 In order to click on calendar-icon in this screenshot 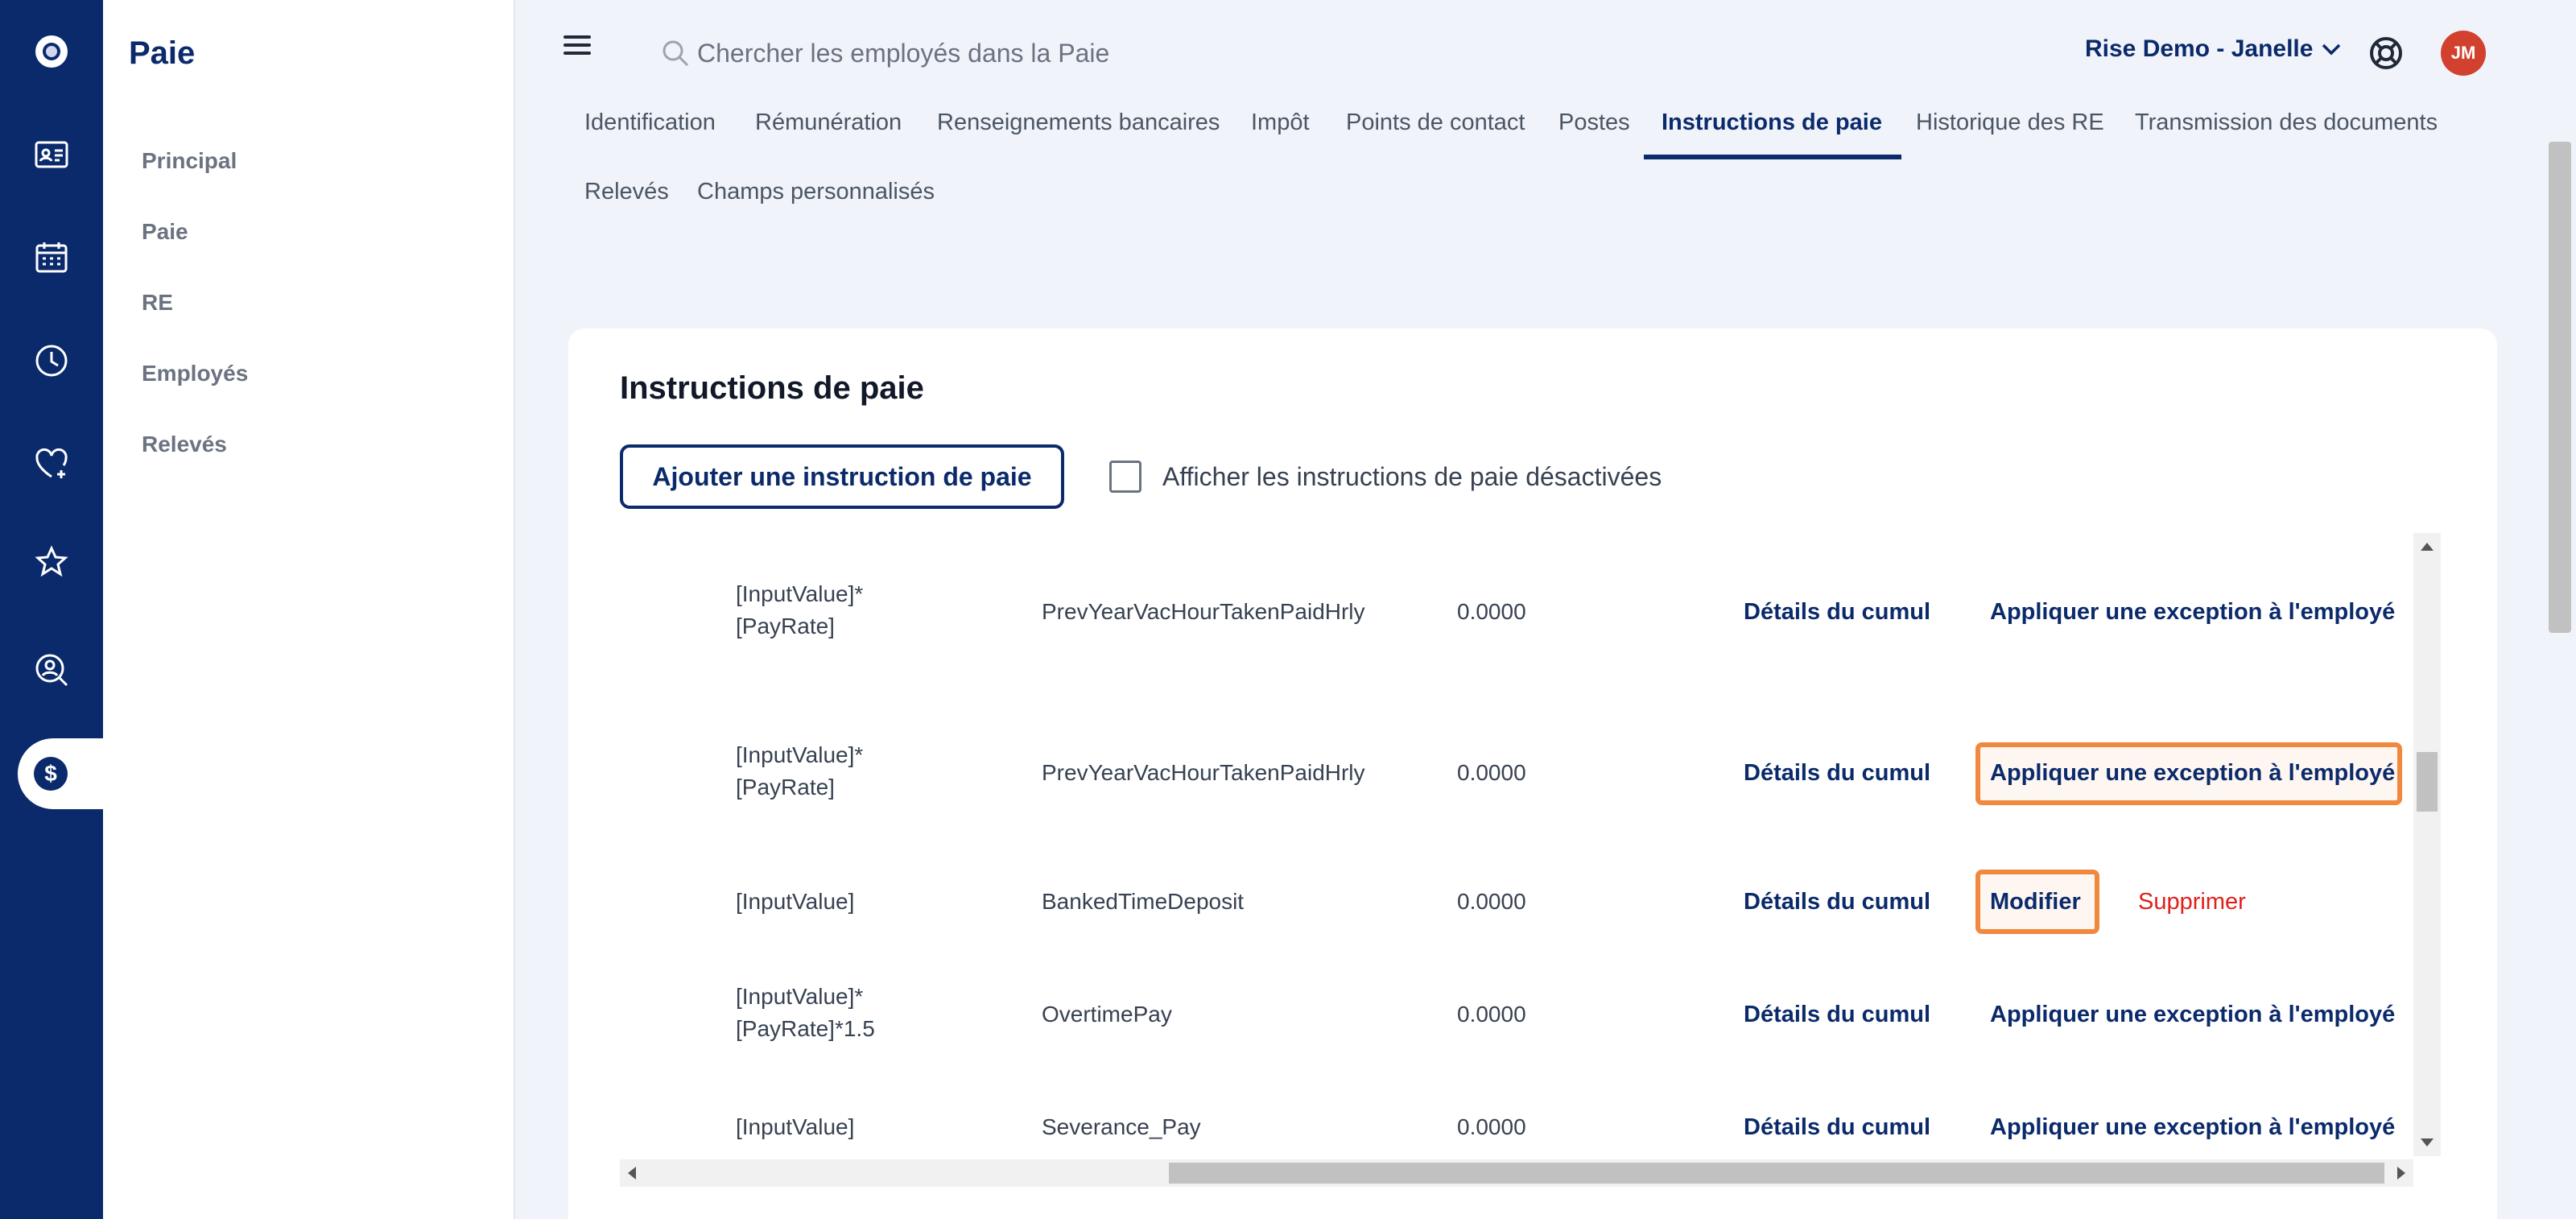, I will do `click(51, 258)`.